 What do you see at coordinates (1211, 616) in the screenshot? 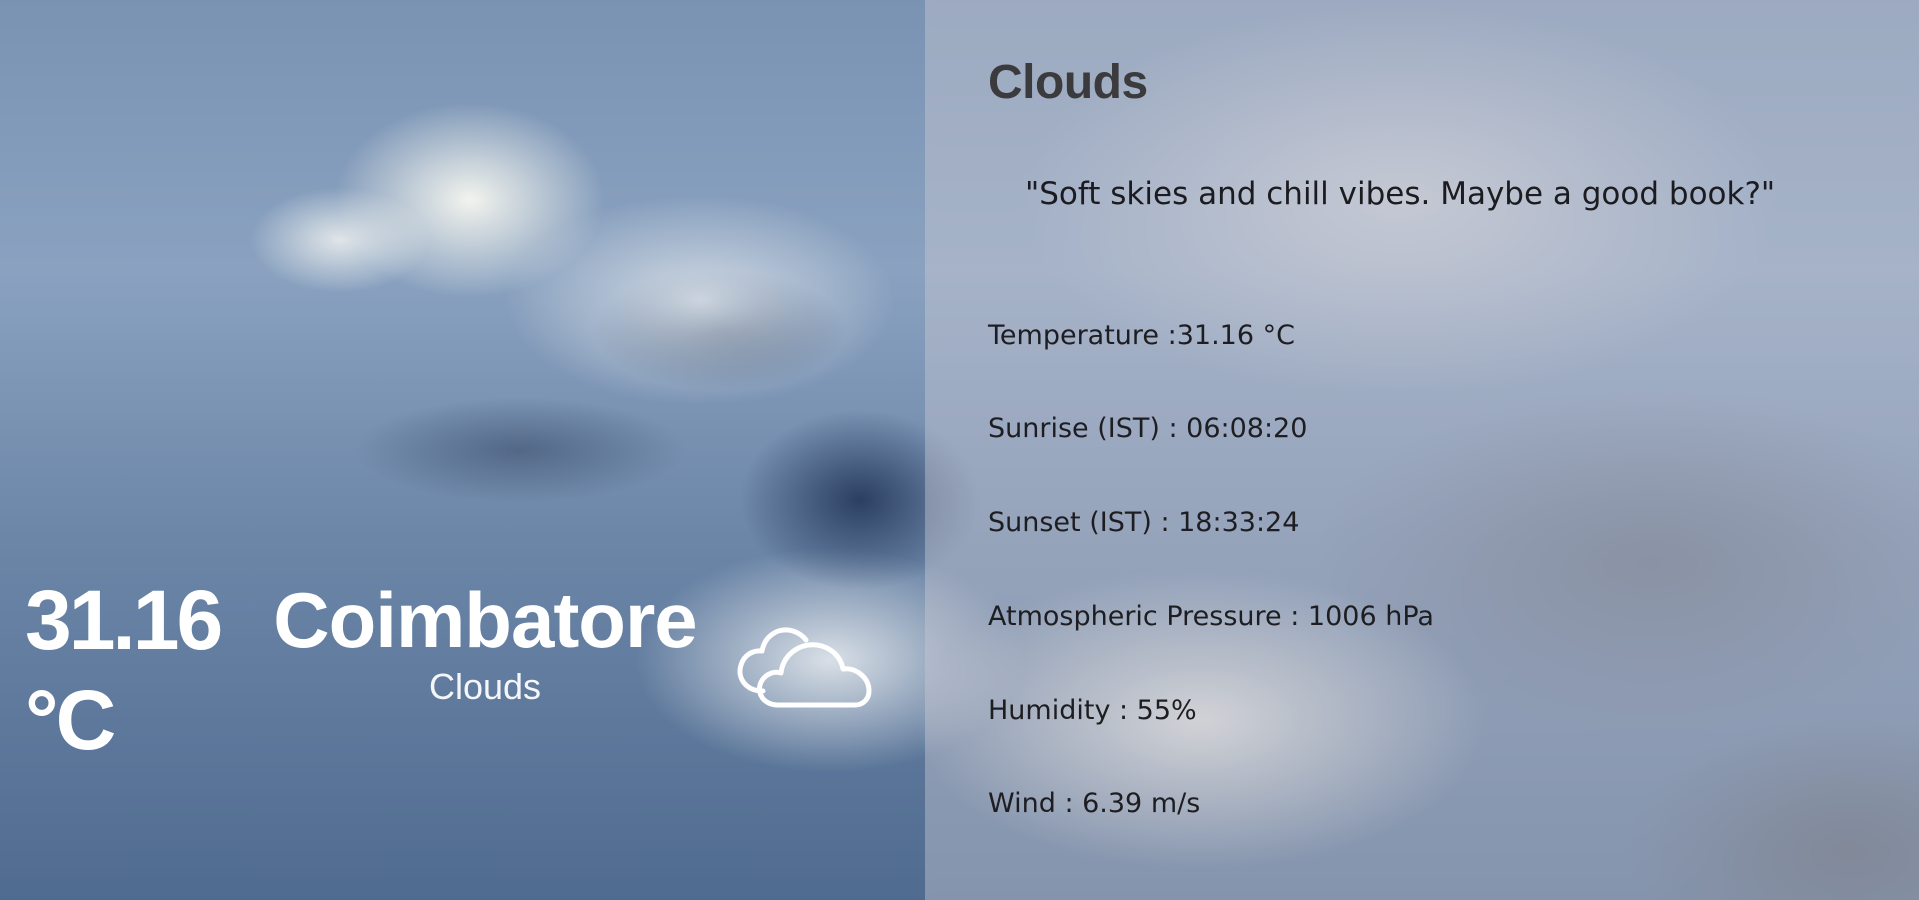
I see `stat-pressure: Atmospheric Pressure : 1006 hPa` at bounding box center [1211, 616].